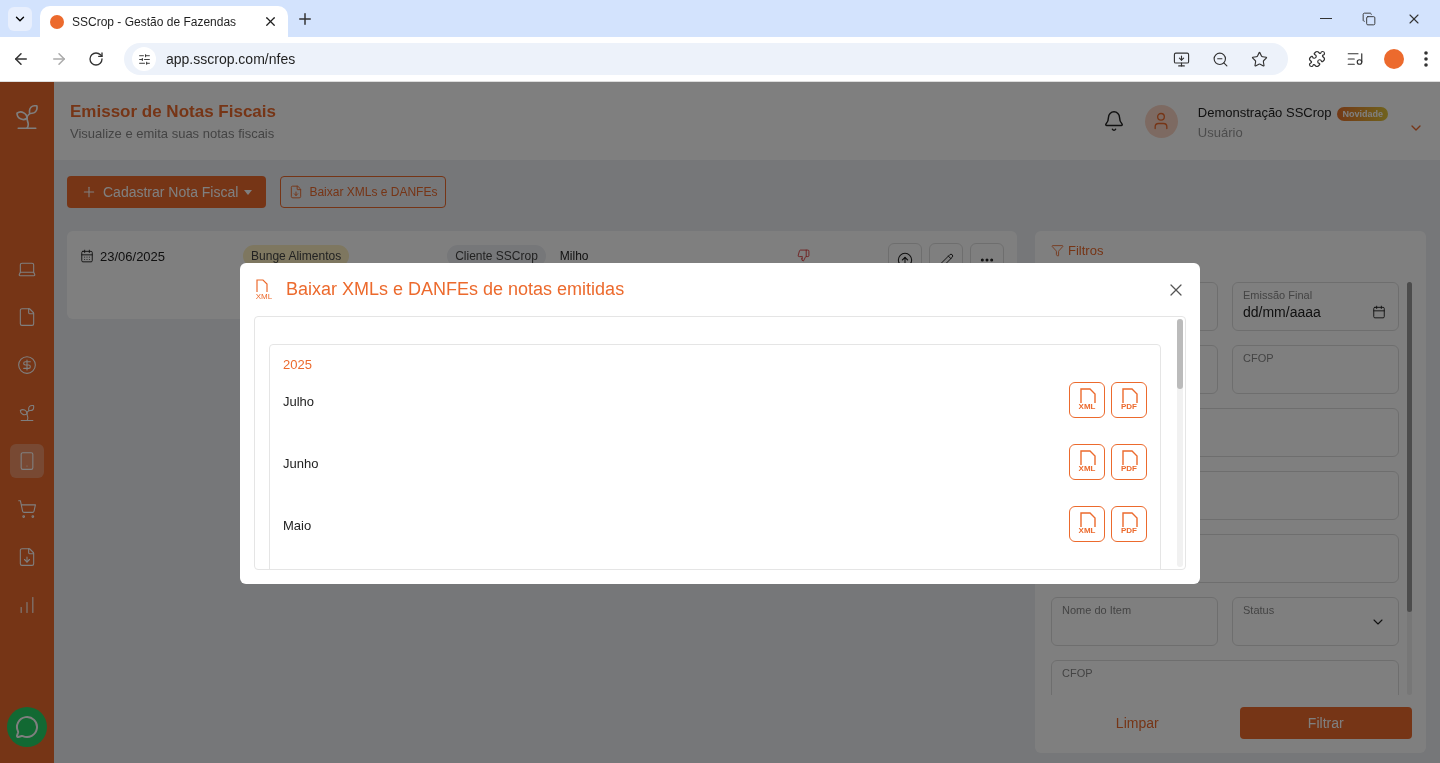 This screenshot has width=1440, height=763. Describe the element at coordinates (167, 192) in the screenshot. I see `register-invoice-button: Cadastrar Nota Fiscal` at that location.